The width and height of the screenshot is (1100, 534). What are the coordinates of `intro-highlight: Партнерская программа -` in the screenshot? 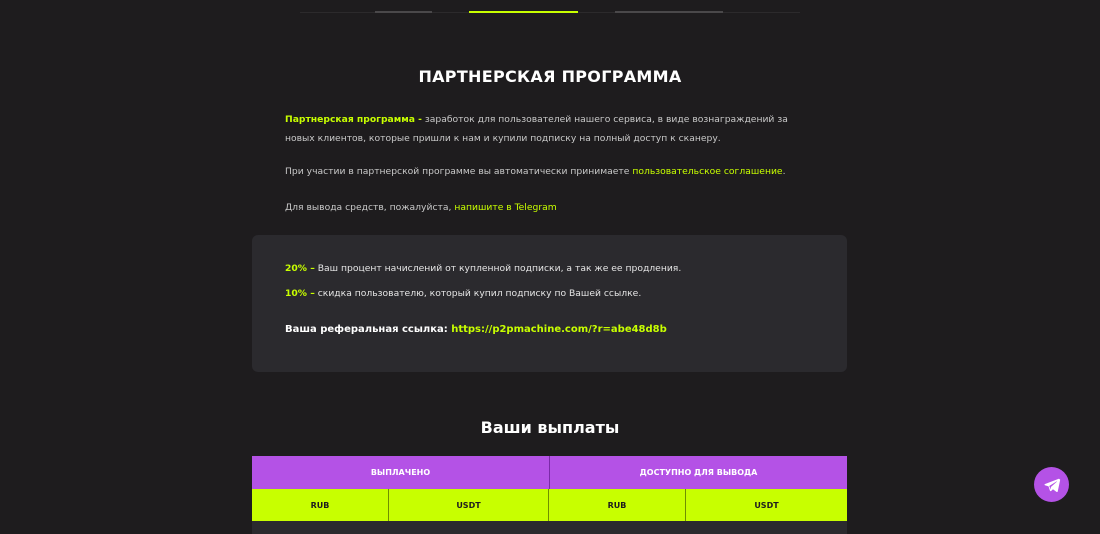 It's located at (353, 119).